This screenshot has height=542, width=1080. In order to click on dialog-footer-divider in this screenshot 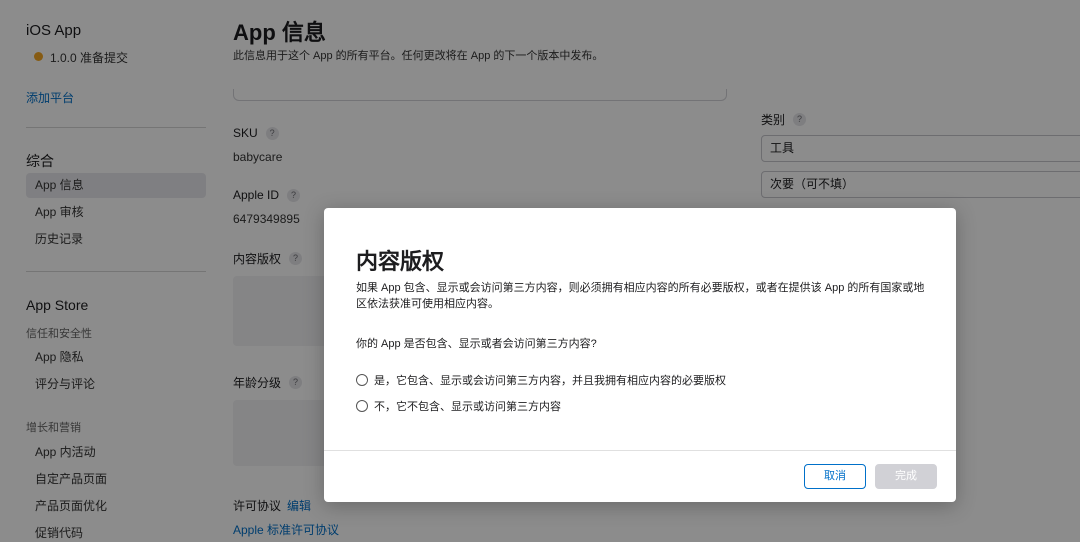, I will do `click(640, 450)`.